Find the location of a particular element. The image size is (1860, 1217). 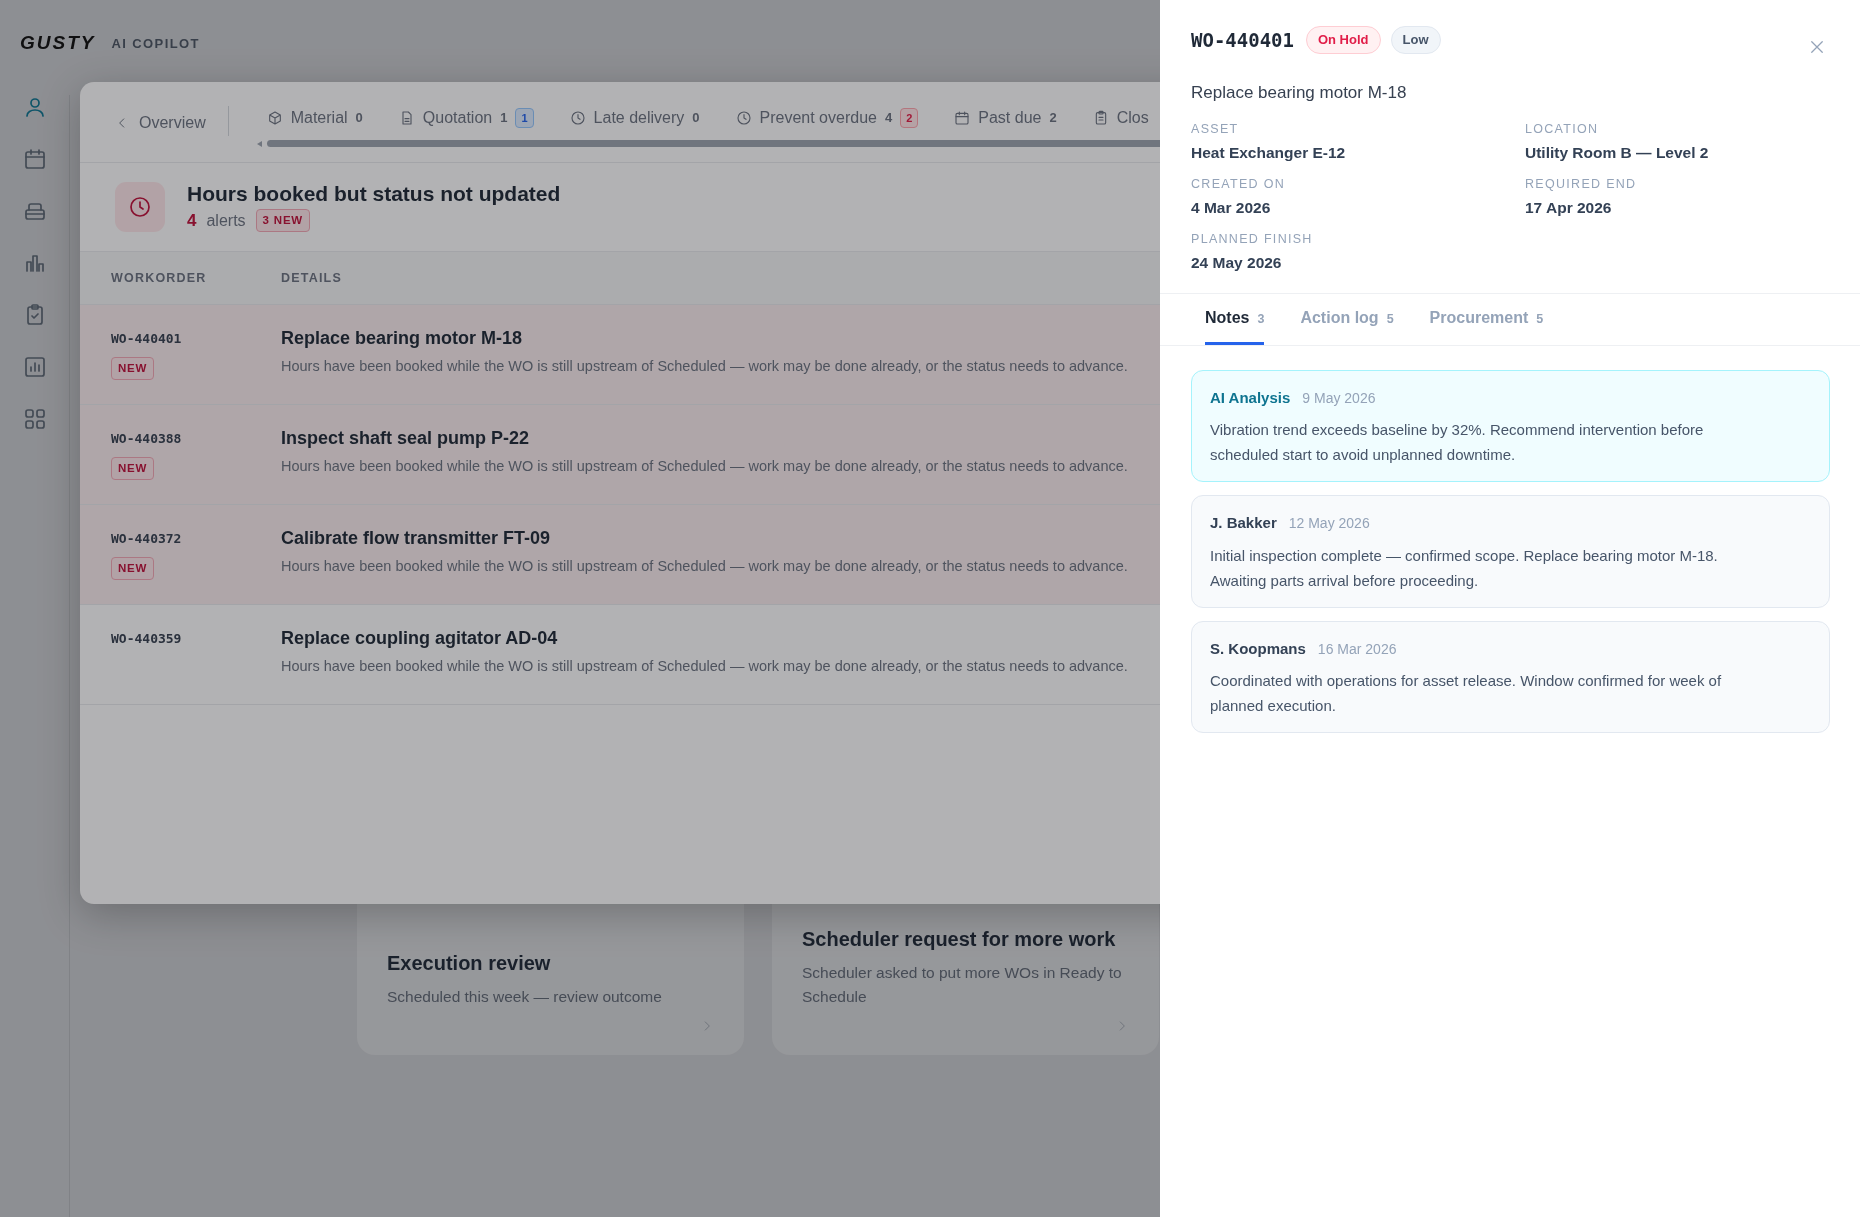

note-author: AI Analysis is located at coordinates (1250, 397).